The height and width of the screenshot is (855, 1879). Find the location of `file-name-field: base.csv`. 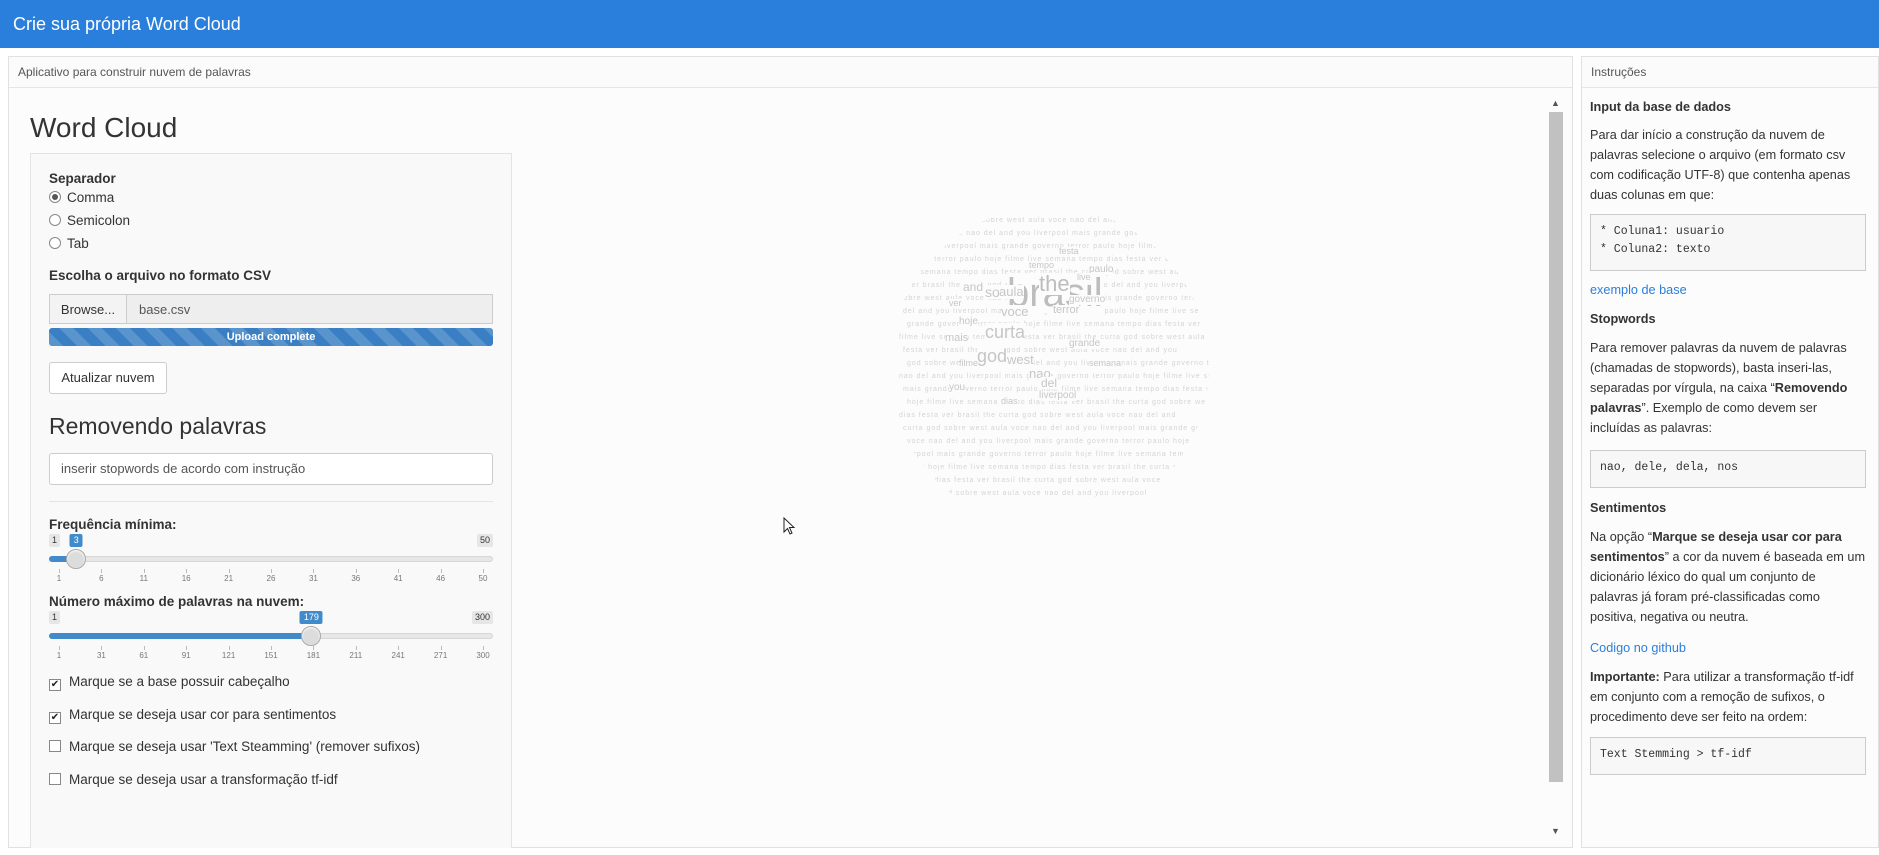

file-name-field: base.csv is located at coordinates (310, 309).